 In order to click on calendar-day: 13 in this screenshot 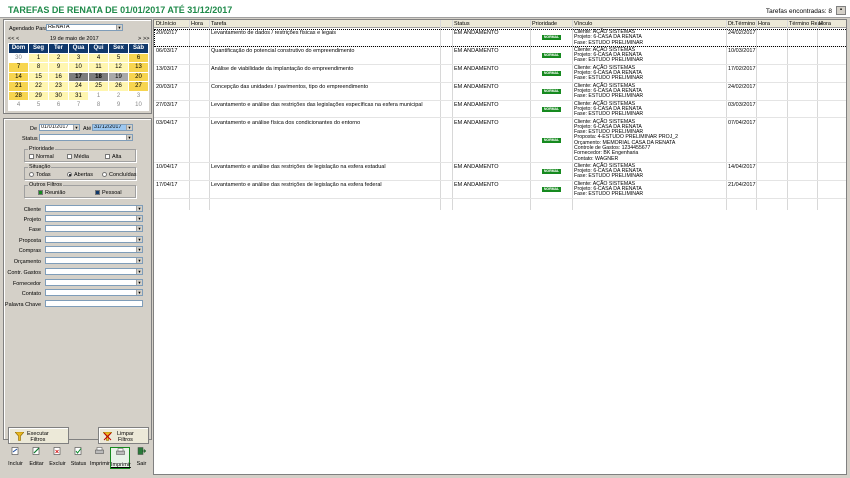, I will do `click(138, 67)`.